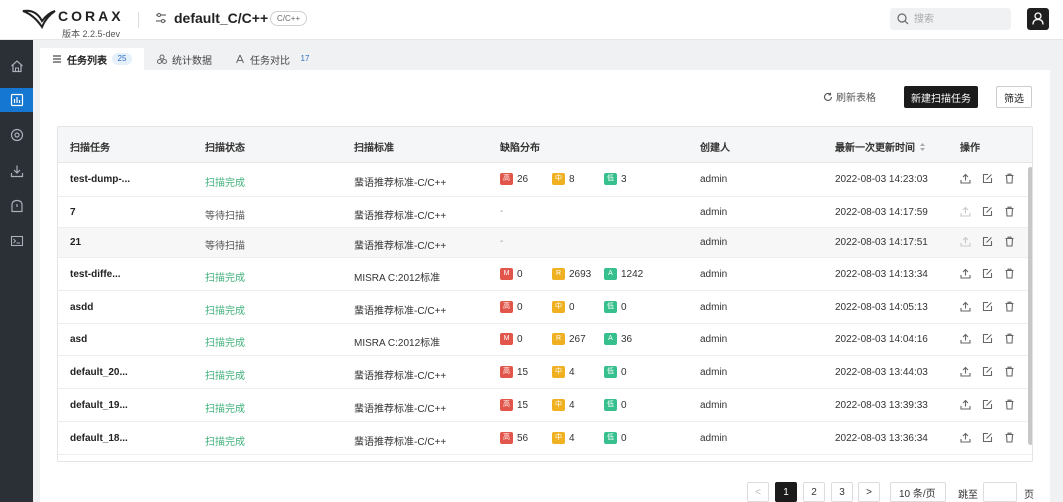 The height and width of the screenshot is (502, 1063). What do you see at coordinates (16, 241) in the screenshot?
I see `sidebar-item-terminal` at bounding box center [16, 241].